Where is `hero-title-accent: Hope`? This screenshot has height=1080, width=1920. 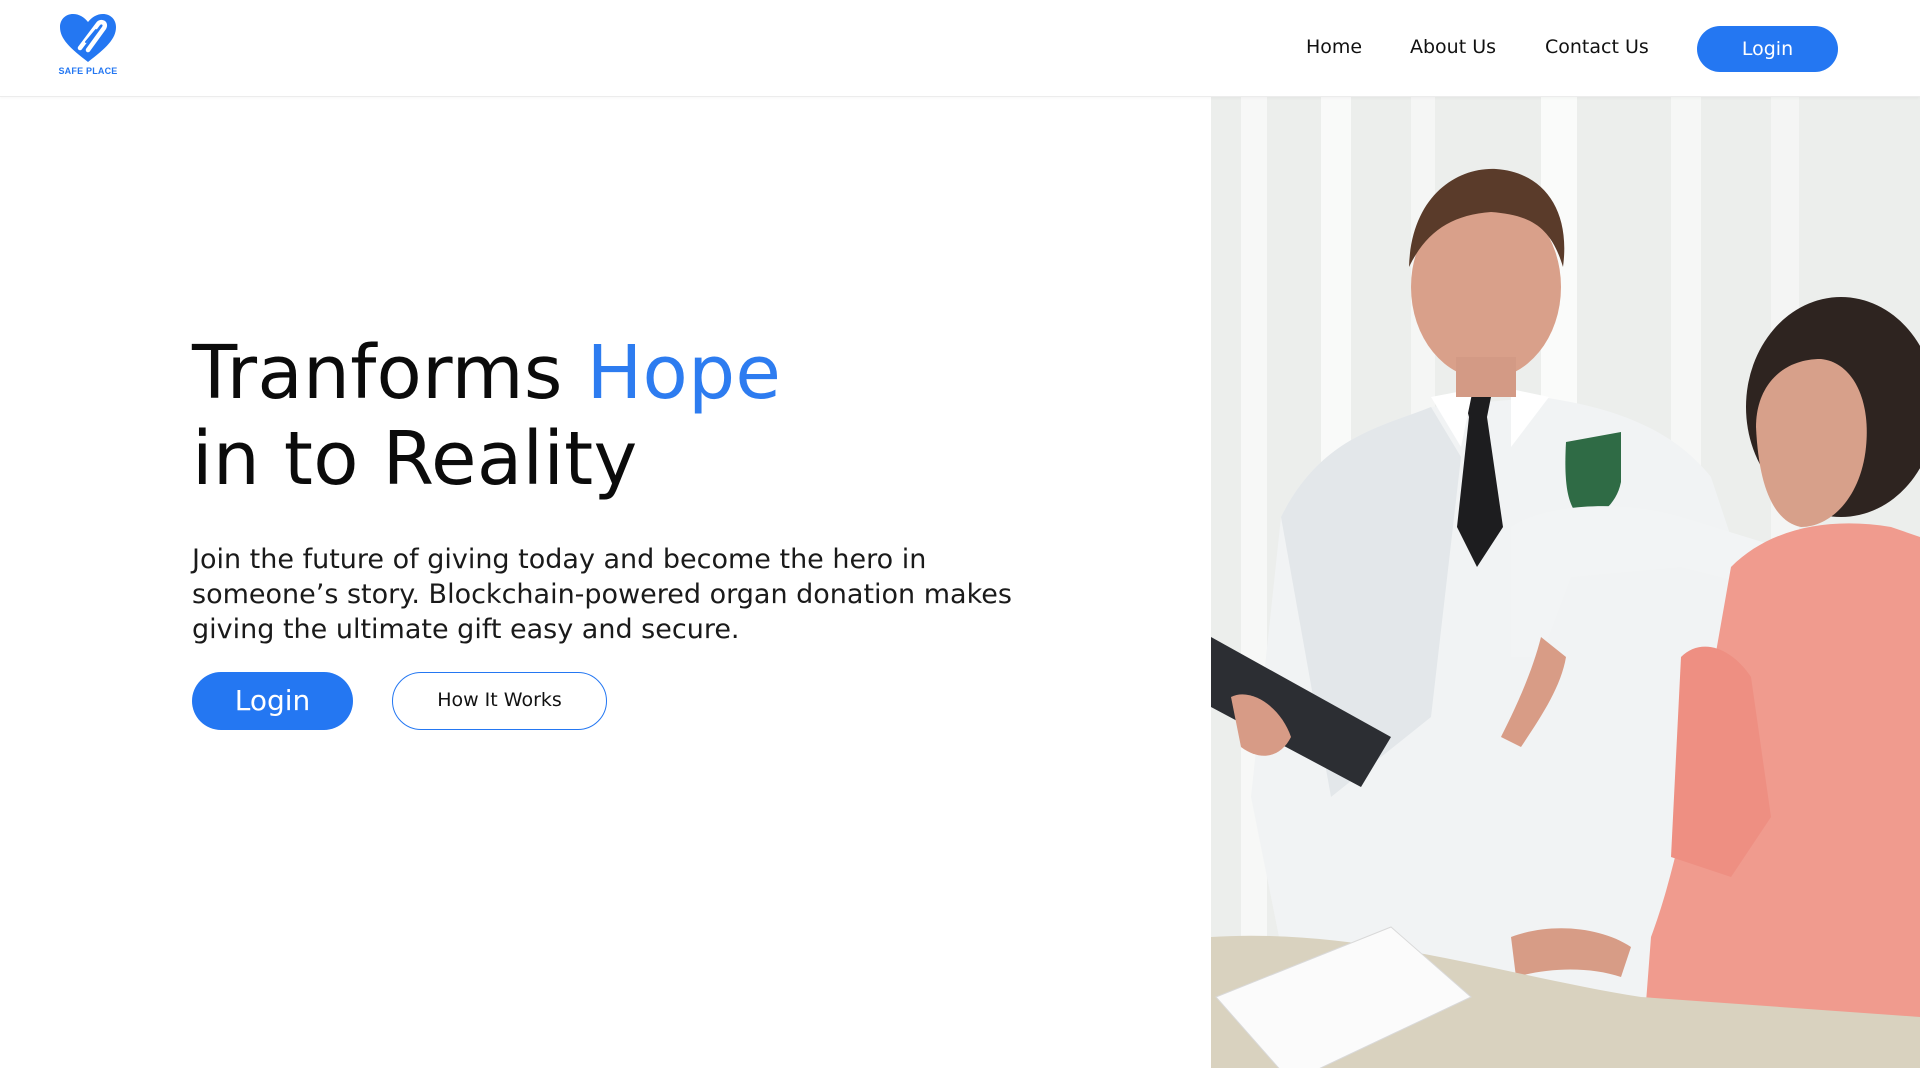 hero-title-accent: Hope is located at coordinates (684, 373).